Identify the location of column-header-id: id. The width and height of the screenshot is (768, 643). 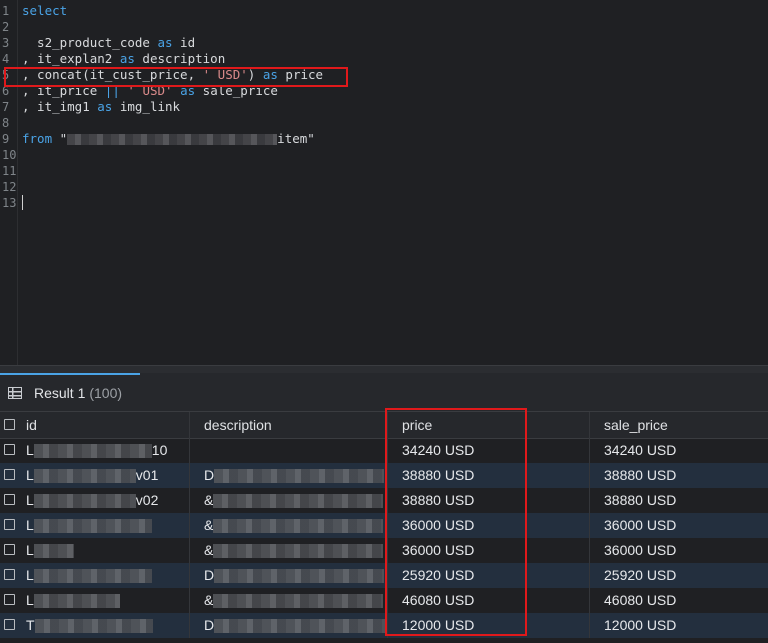
(95, 425).